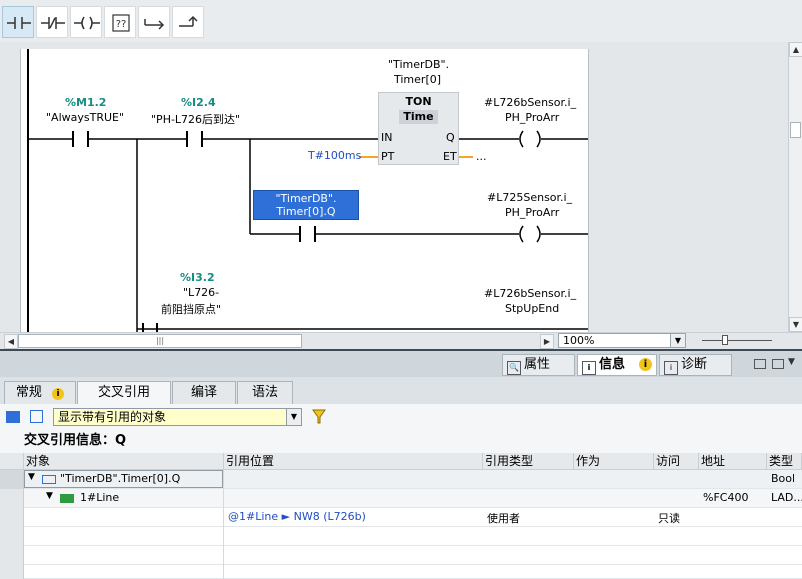  Describe the element at coordinates (401, 479) in the screenshot. I see `table-row: ▼ "TimerDB".Timer[0].Q Bool` at that location.